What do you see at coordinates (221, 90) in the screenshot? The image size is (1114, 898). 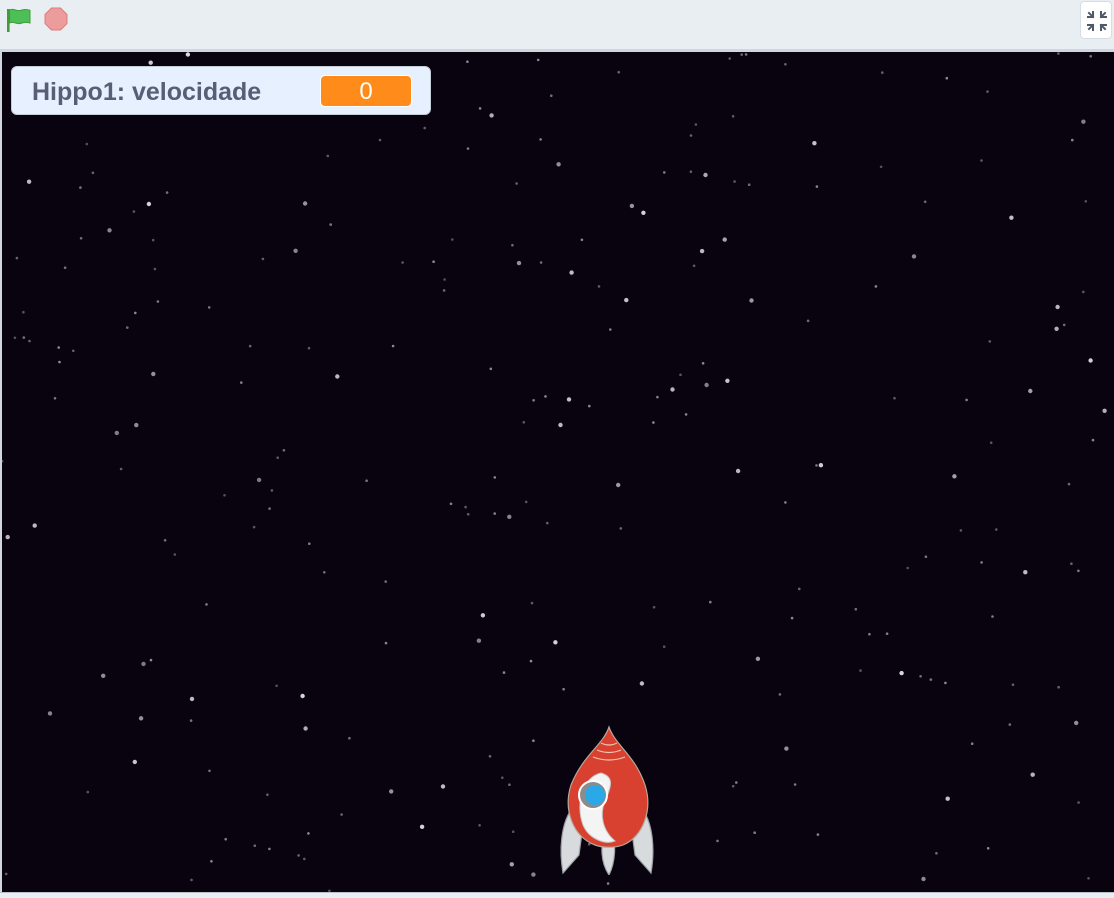 I see `variable-monitor: Hippo1: velocidade 0` at bounding box center [221, 90].